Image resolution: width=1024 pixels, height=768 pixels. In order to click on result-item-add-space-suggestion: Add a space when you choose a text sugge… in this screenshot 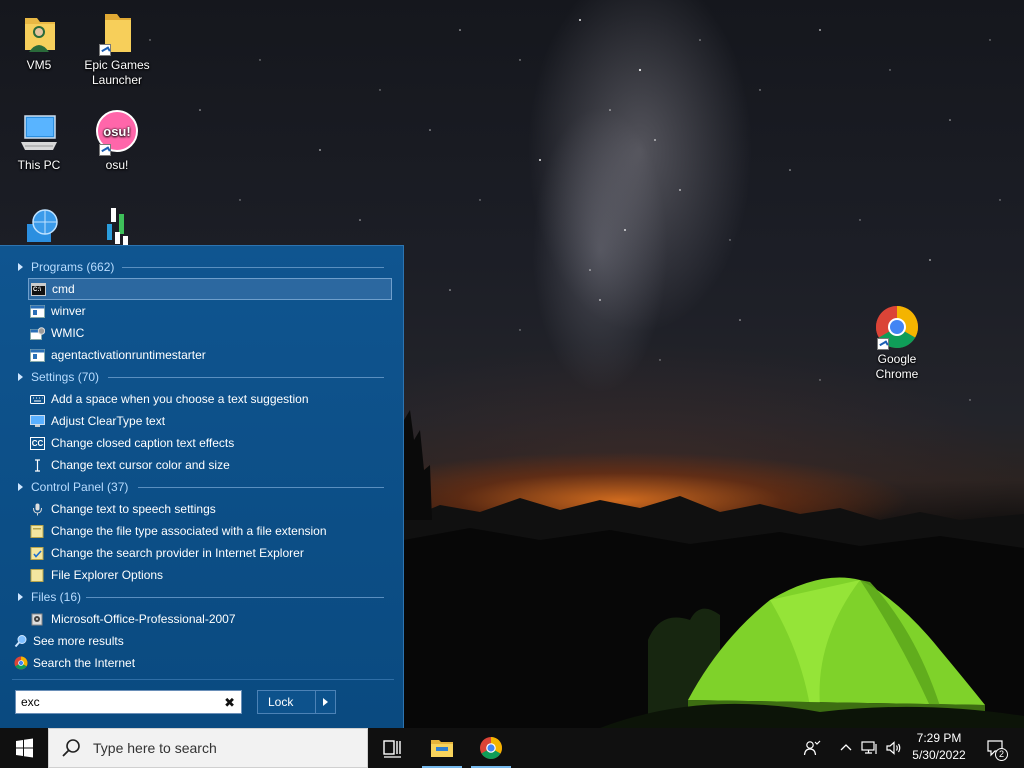, I will do `click(210, 399)`.